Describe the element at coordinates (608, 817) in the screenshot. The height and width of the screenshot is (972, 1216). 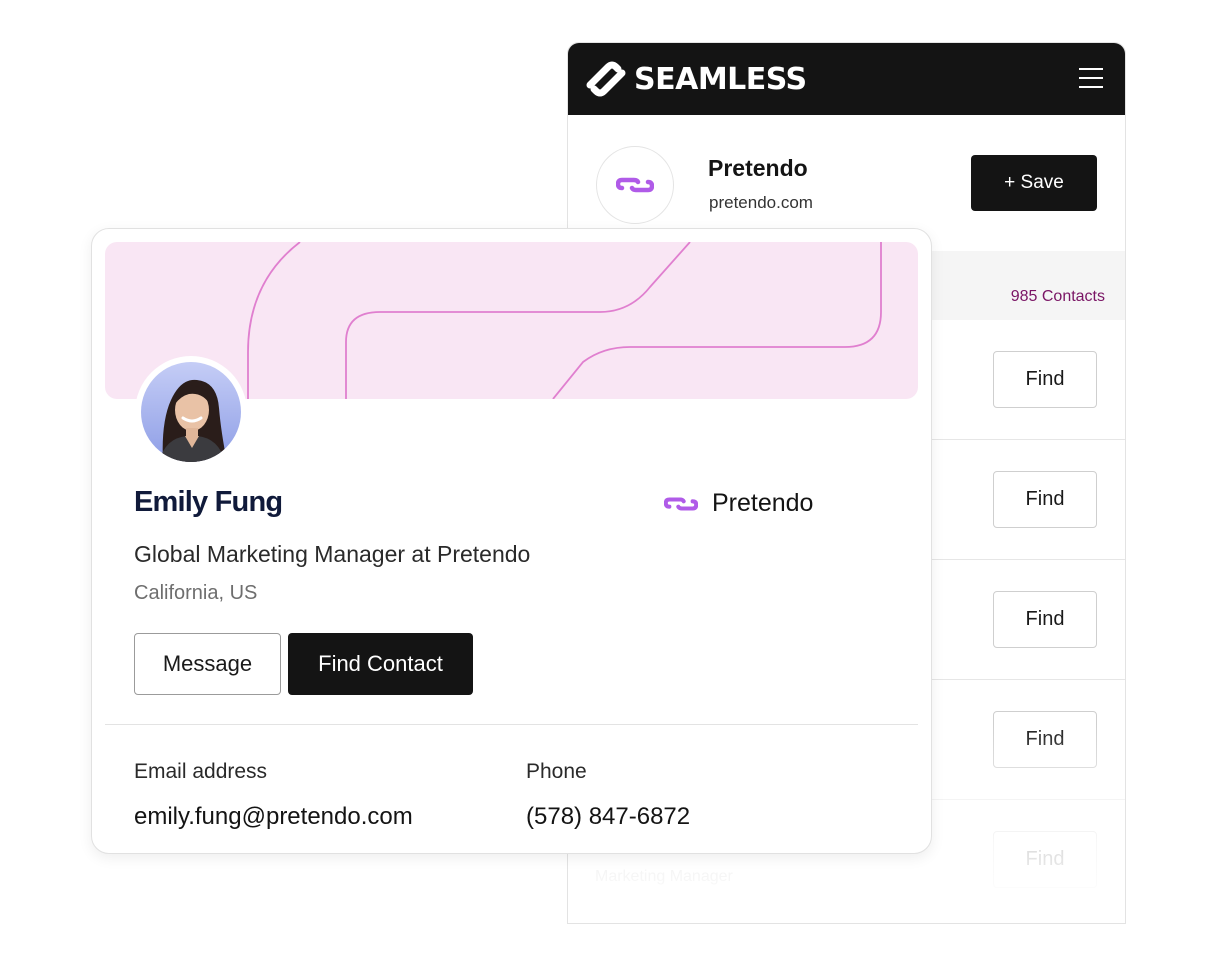
I see `phone-value: (578) 847-6872` at that location.